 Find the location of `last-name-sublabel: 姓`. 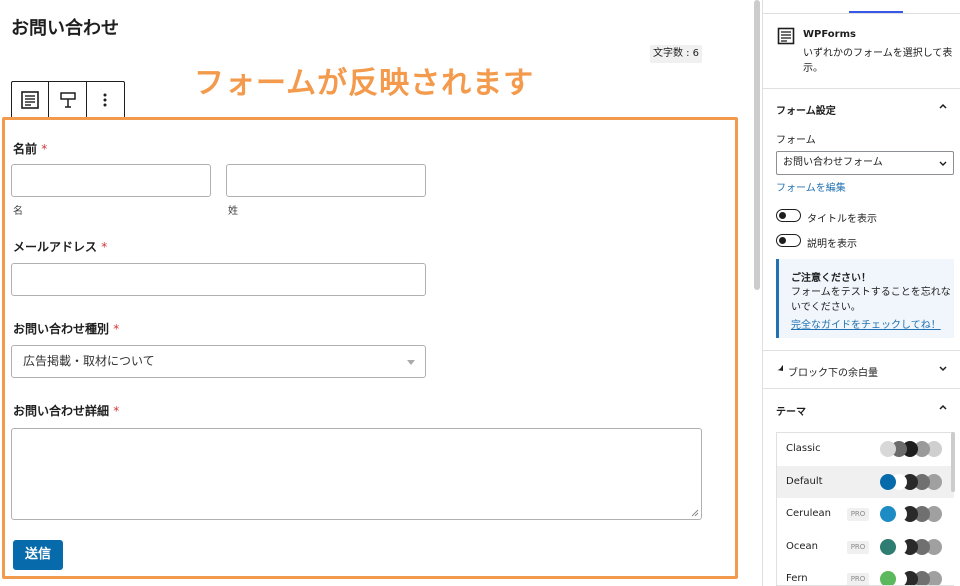

last-name-sublabel: 姓 is located at coordinates (233, 211).